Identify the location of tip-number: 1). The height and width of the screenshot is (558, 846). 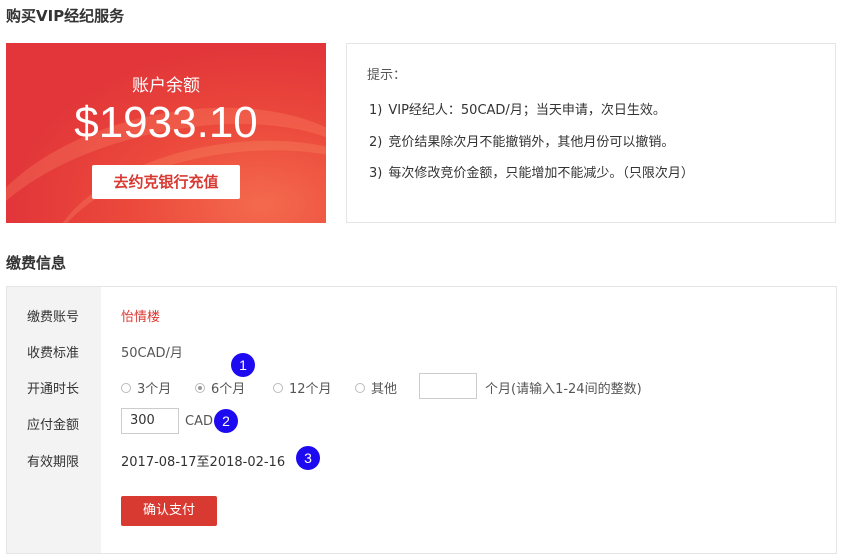
(376, 110).